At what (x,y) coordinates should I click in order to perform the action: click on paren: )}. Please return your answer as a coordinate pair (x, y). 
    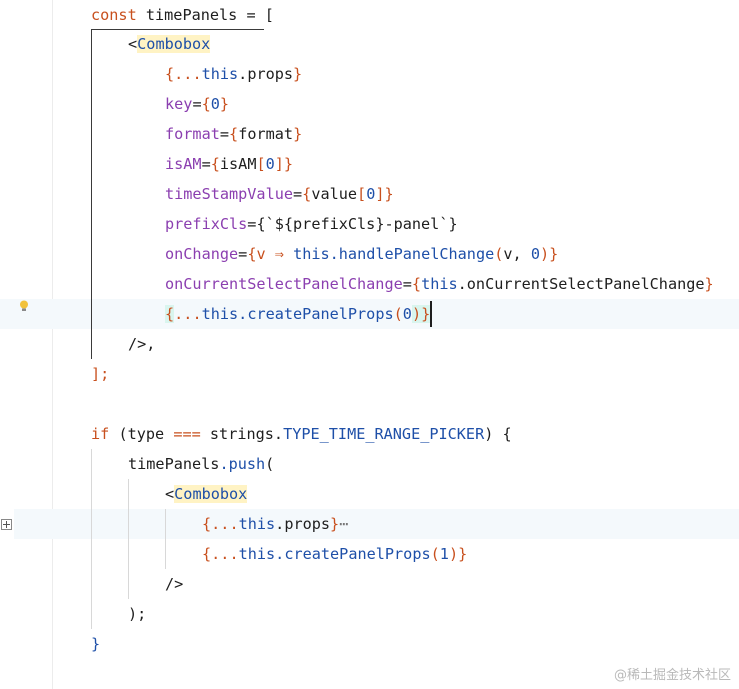
    Looking at the image, I should click on (549, 254).